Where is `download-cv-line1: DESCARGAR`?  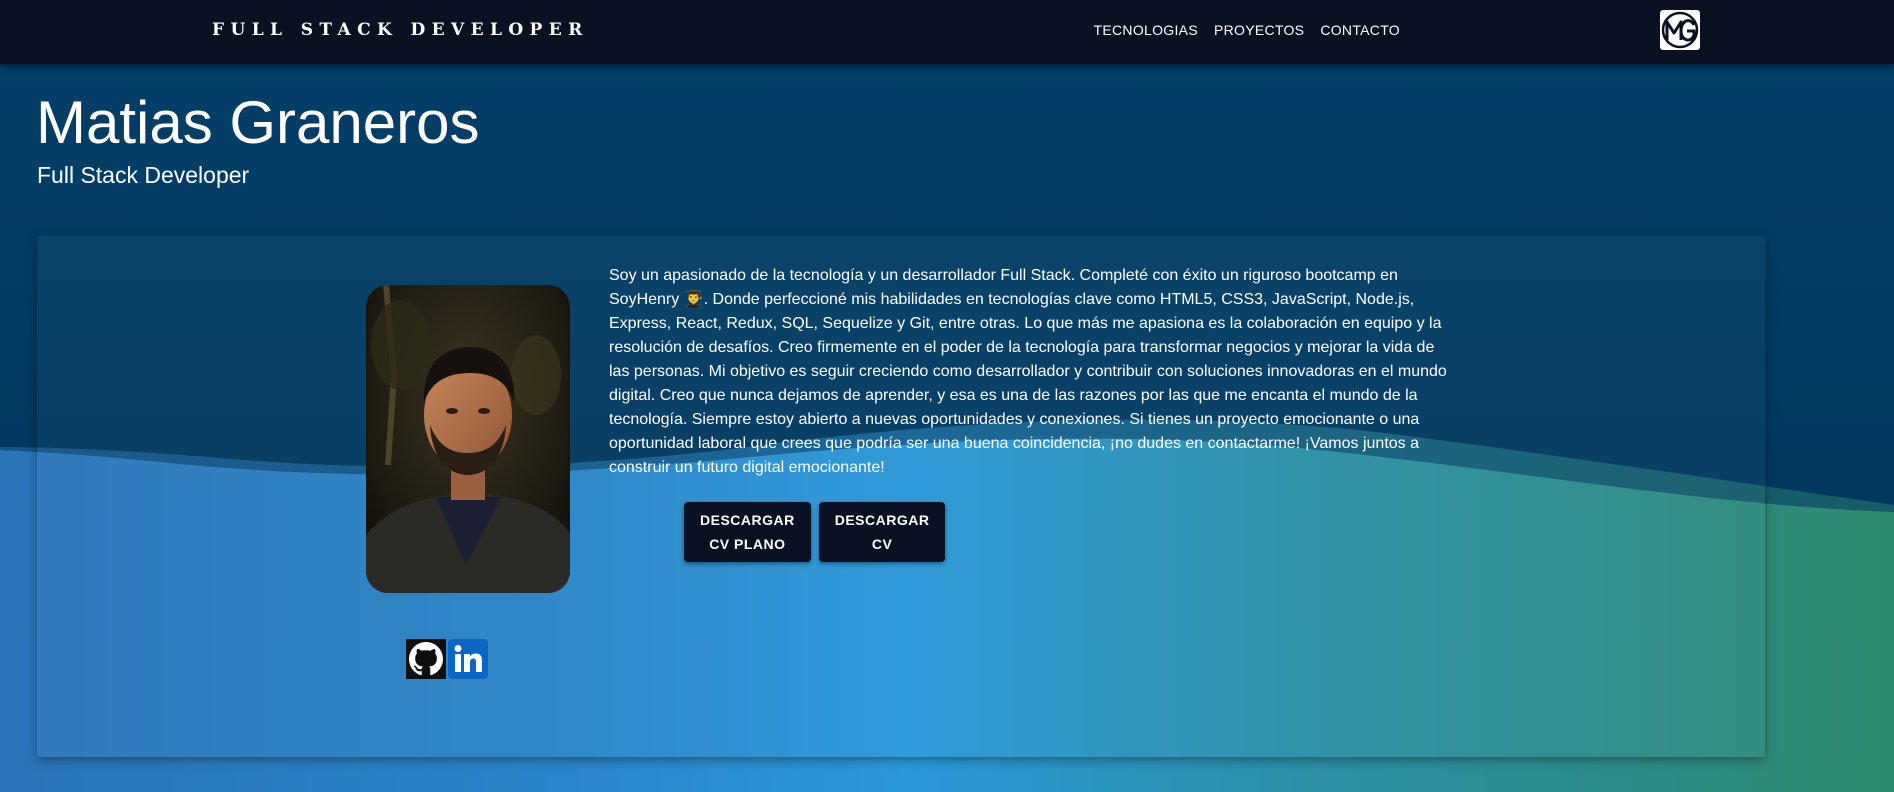 download-cv-line1: DESCARGAR is located at coordinates (882, 520).